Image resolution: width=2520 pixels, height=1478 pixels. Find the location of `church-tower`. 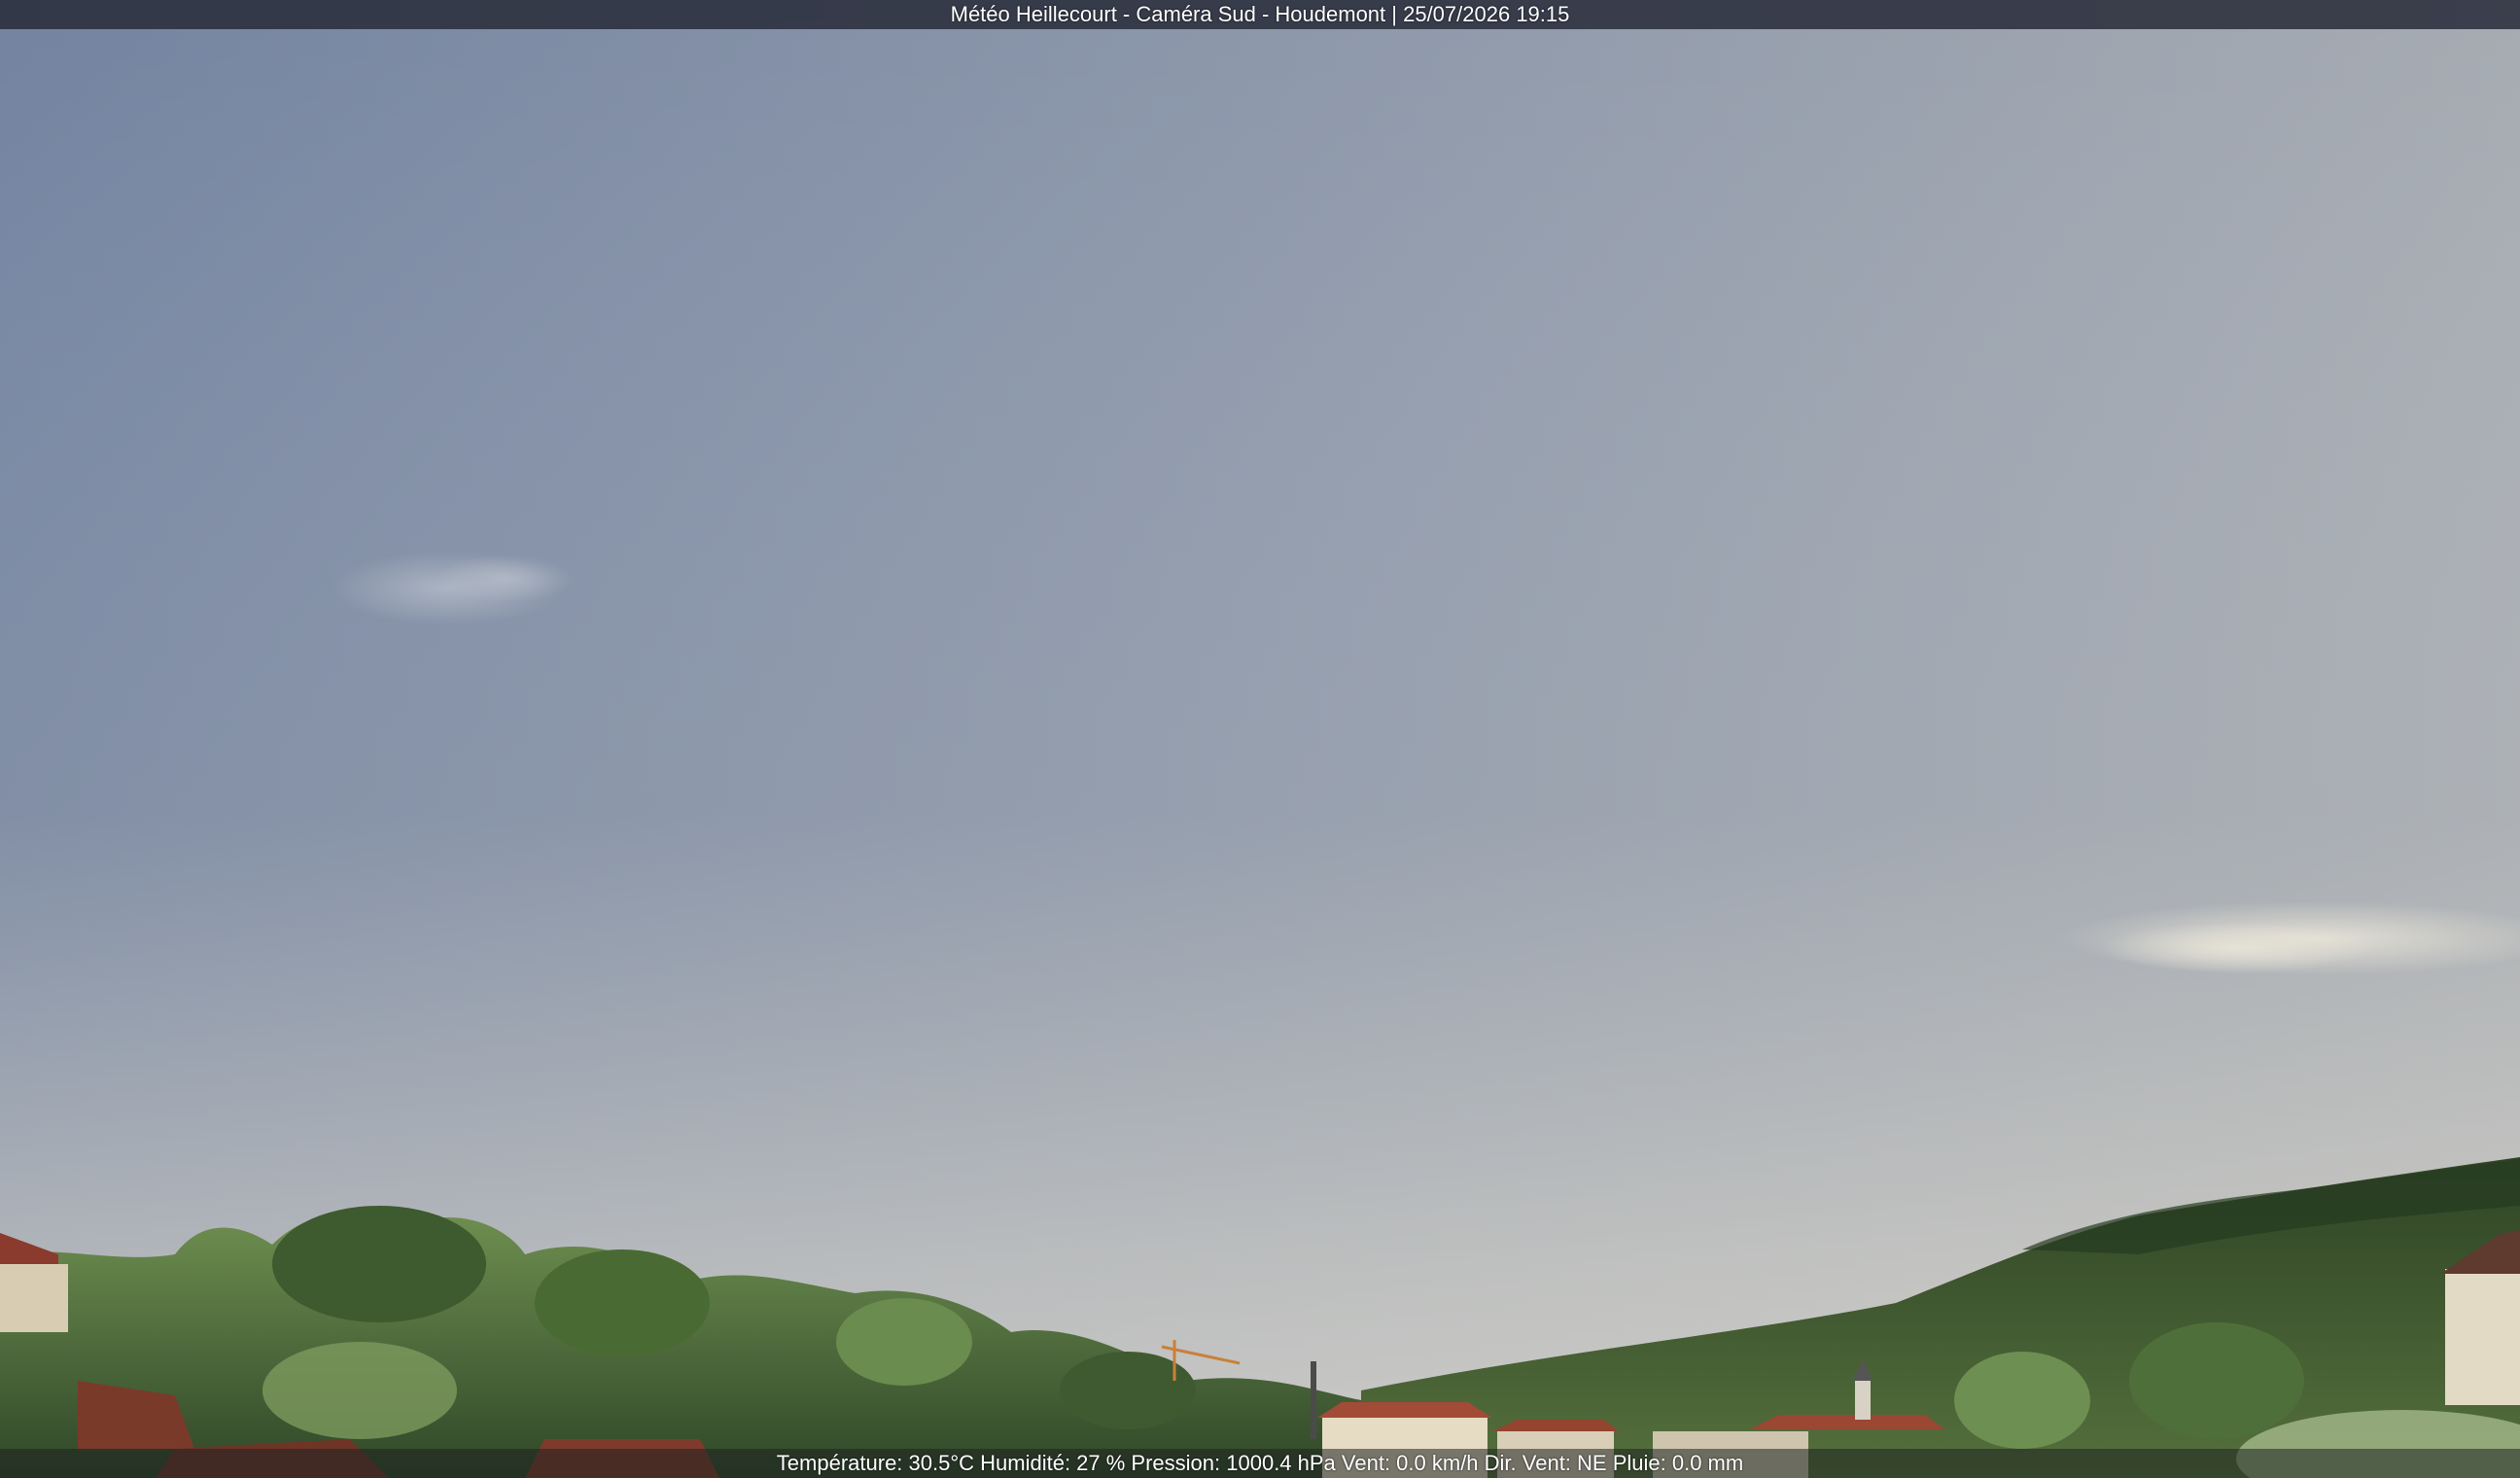

church-tower is located at coordinates (1863, 1400).